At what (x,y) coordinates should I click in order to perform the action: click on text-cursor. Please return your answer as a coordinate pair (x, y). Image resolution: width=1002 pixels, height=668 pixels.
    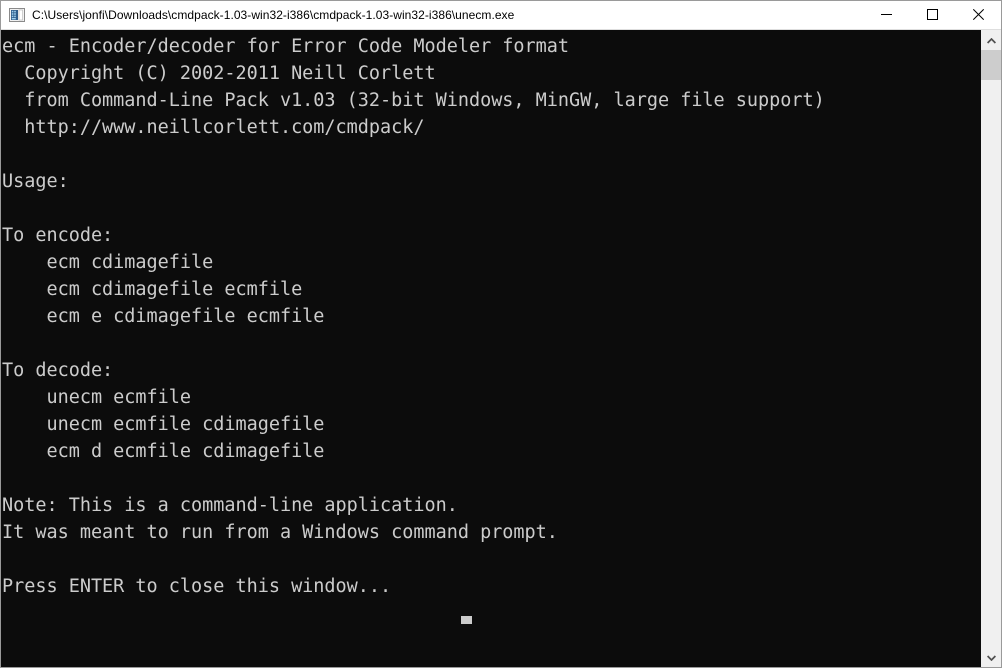
    Looking at the image, I should click on (466, 620).